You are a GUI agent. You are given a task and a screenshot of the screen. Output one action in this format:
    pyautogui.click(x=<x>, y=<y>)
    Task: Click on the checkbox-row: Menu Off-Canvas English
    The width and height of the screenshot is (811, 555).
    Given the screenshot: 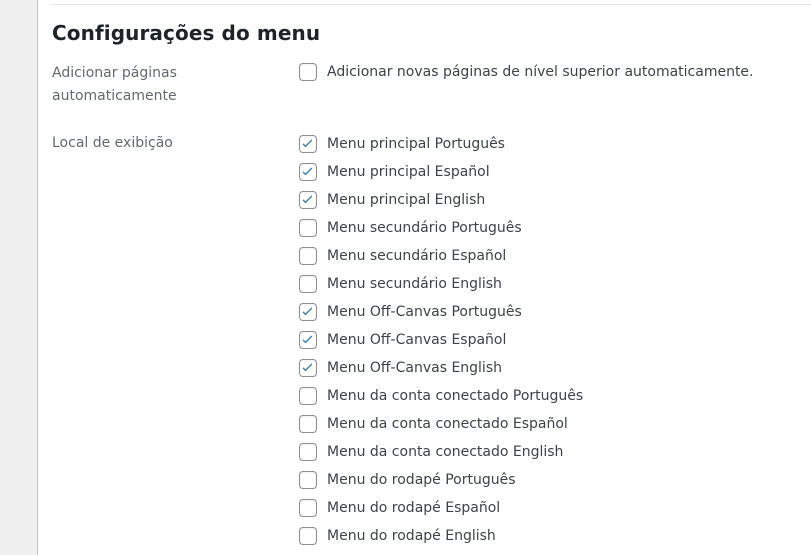 What is the action you would take?
    pyautogui.click(x=555, y=368)
    